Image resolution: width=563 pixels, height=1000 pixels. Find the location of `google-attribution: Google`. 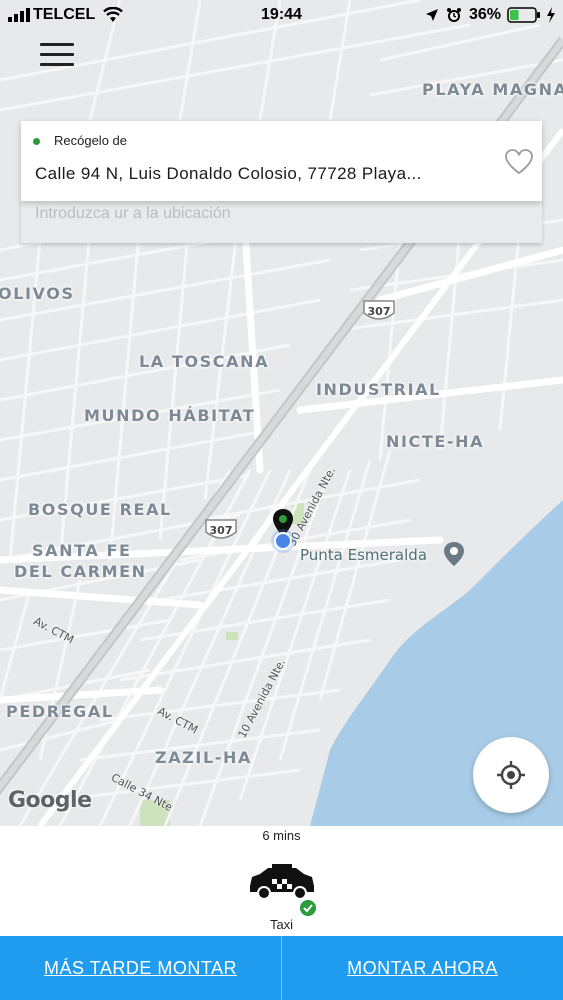

google-attribution: Google is located at coordinates (50, 800).